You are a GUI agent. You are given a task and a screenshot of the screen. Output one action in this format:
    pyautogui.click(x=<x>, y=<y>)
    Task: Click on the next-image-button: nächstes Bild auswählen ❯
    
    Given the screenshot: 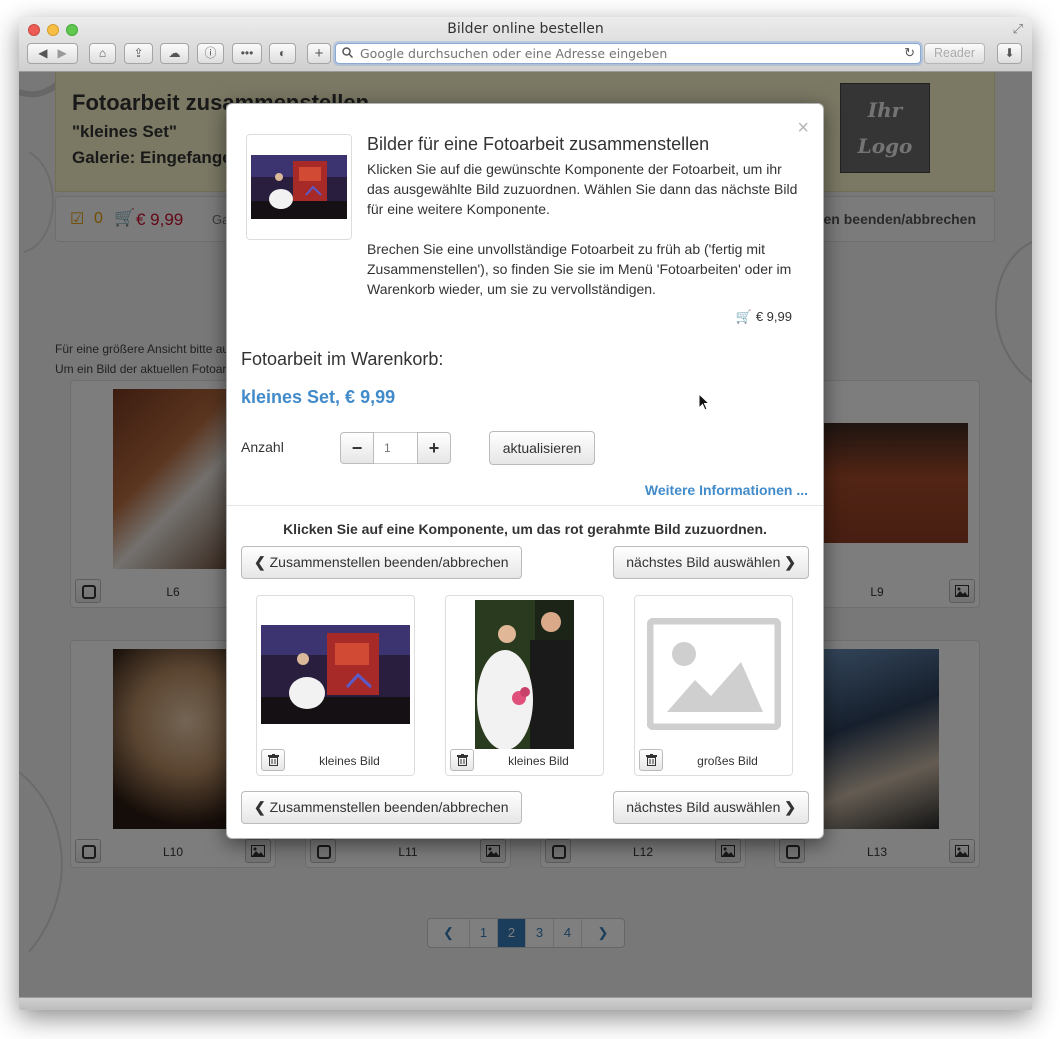 What is the action you would take?
    pyautogui.click(x=711, y=562)
    